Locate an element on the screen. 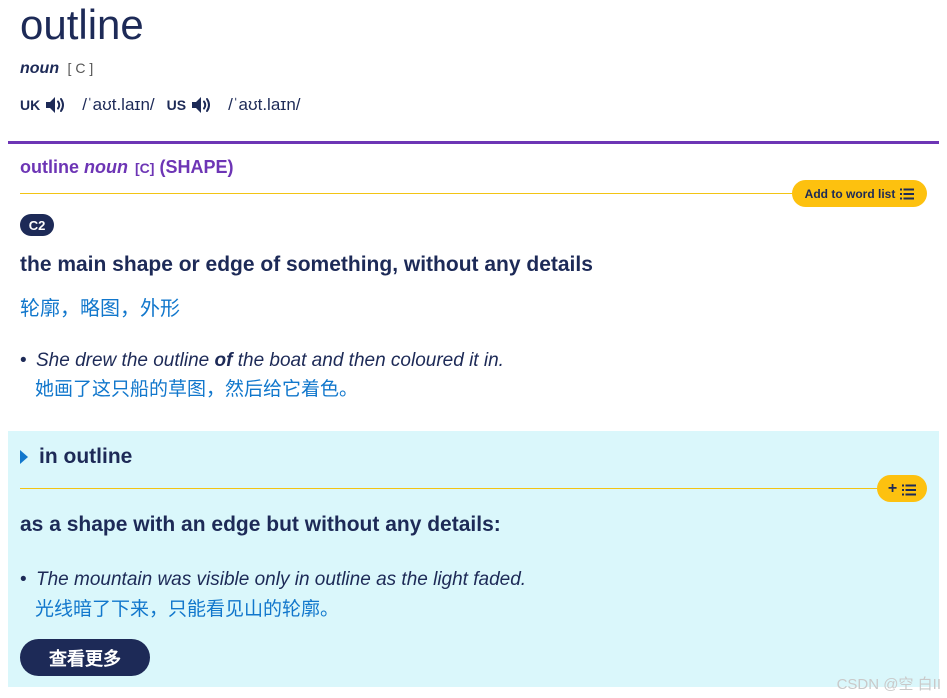  headword: outline is located at coordinates (82, 24).